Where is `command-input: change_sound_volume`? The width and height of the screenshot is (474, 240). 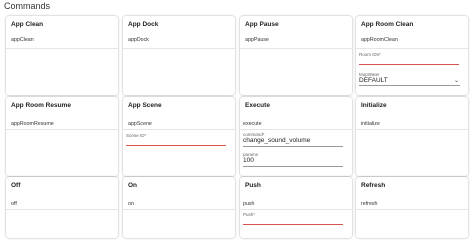 command-input: change_sound_volume is located at coordinates (293, 142).